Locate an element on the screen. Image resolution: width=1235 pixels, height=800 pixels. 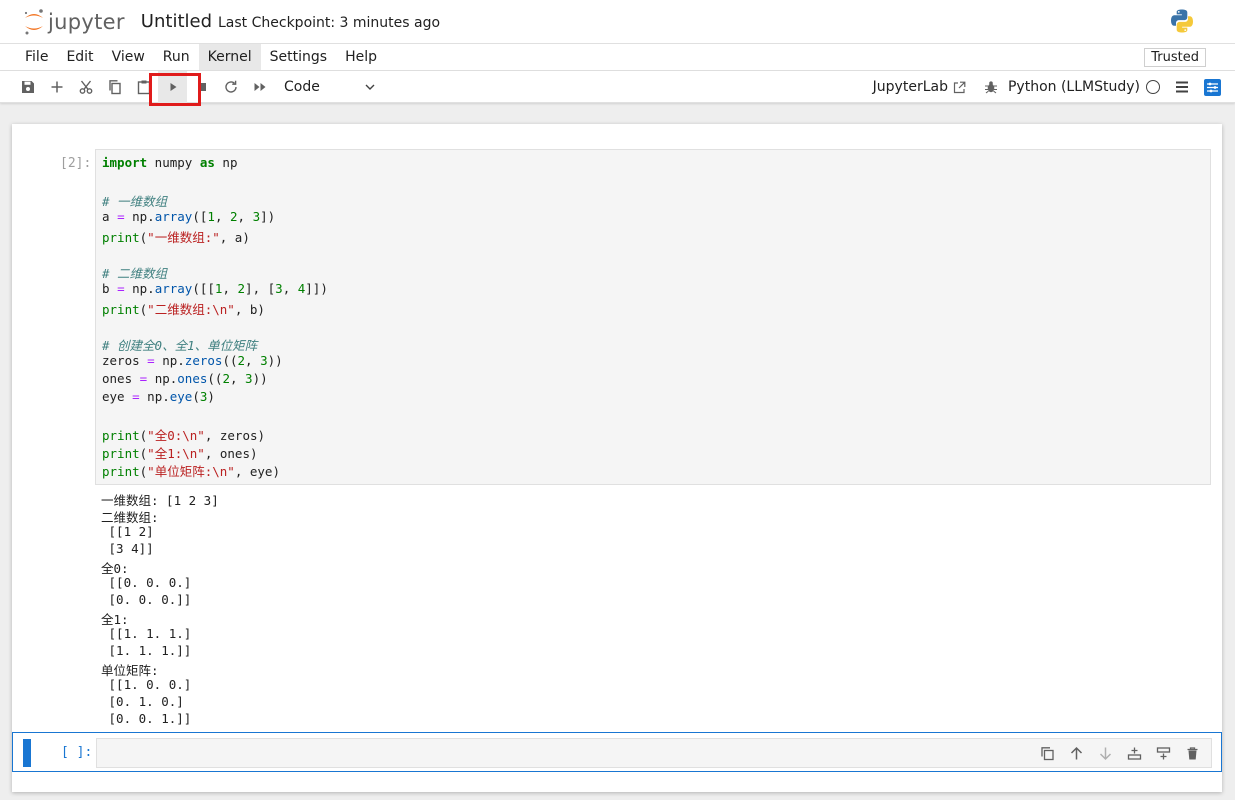
copy-button is located at coordinates (114, 87).